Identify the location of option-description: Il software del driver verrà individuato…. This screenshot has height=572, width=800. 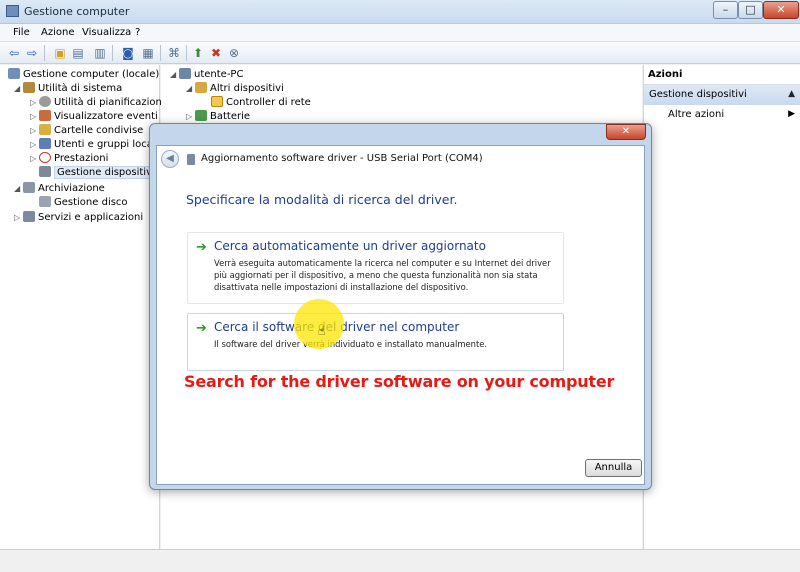
(351, 344).